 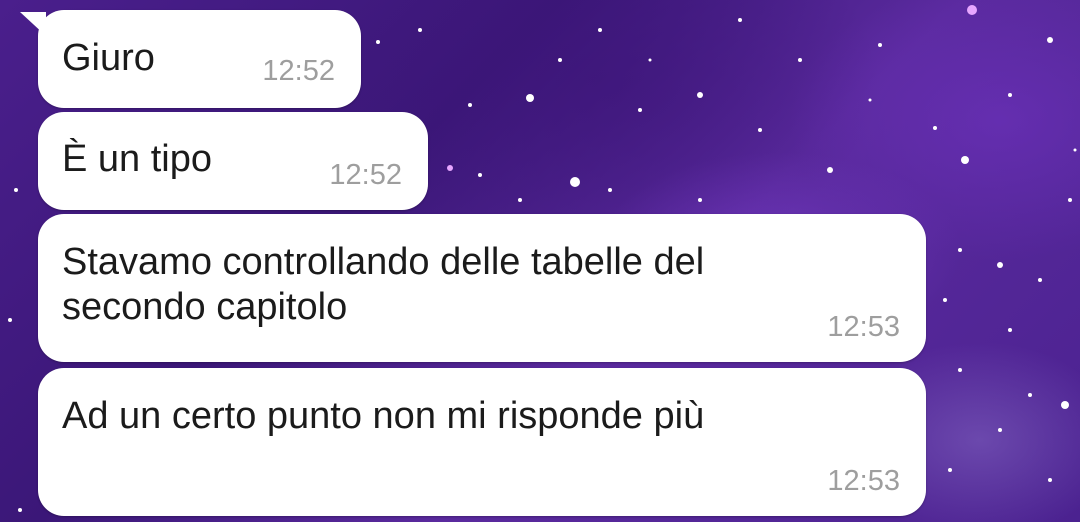 I want to click on message-text: Ad un certo punto non mi risponde più, so click(x=383, y=416).